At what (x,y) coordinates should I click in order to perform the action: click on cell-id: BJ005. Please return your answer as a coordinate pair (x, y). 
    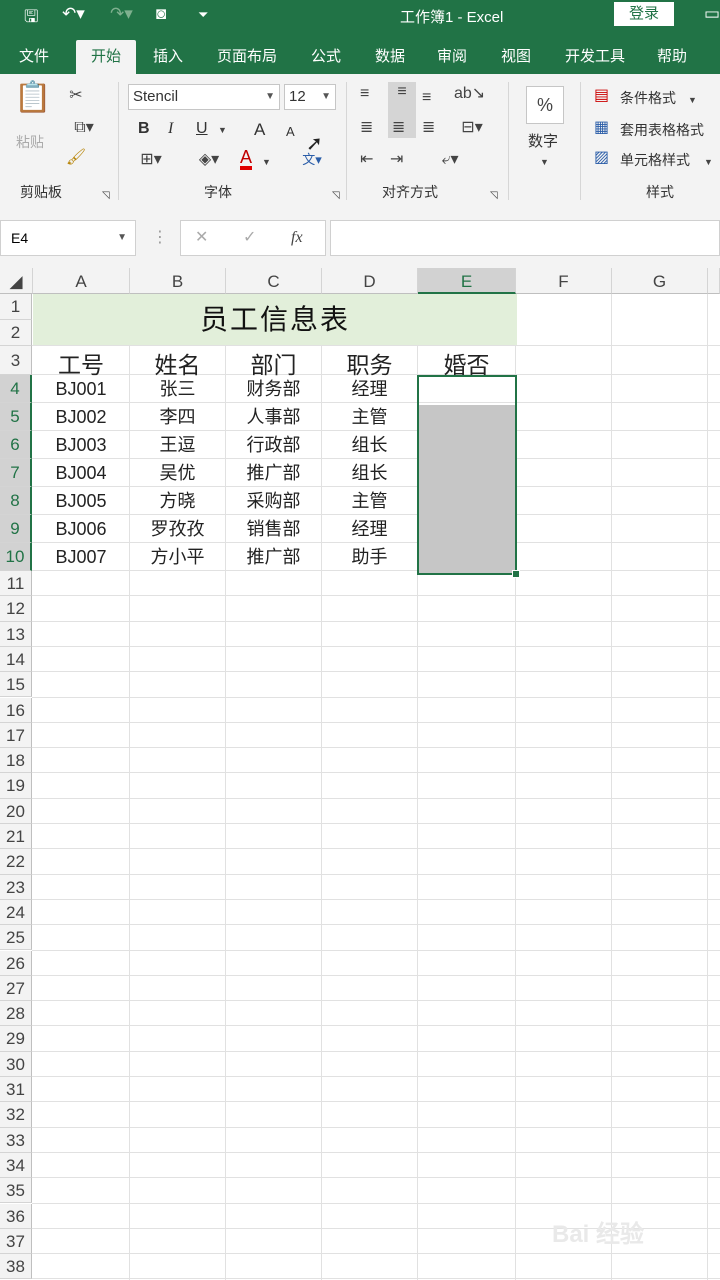
    Looking at the image, I should click on (81, 501).